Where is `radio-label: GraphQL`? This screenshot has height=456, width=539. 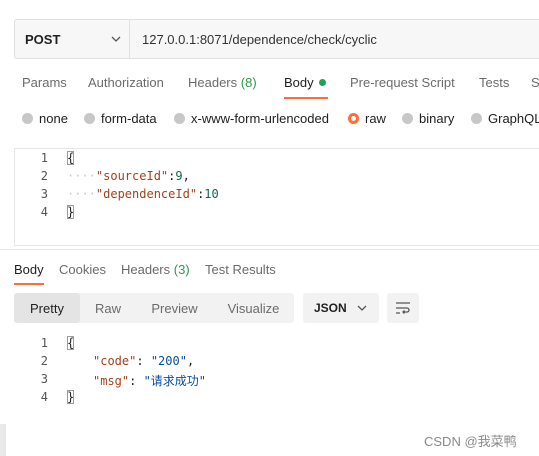 radio-label: GraphQL is located at coordinates (513, 118).